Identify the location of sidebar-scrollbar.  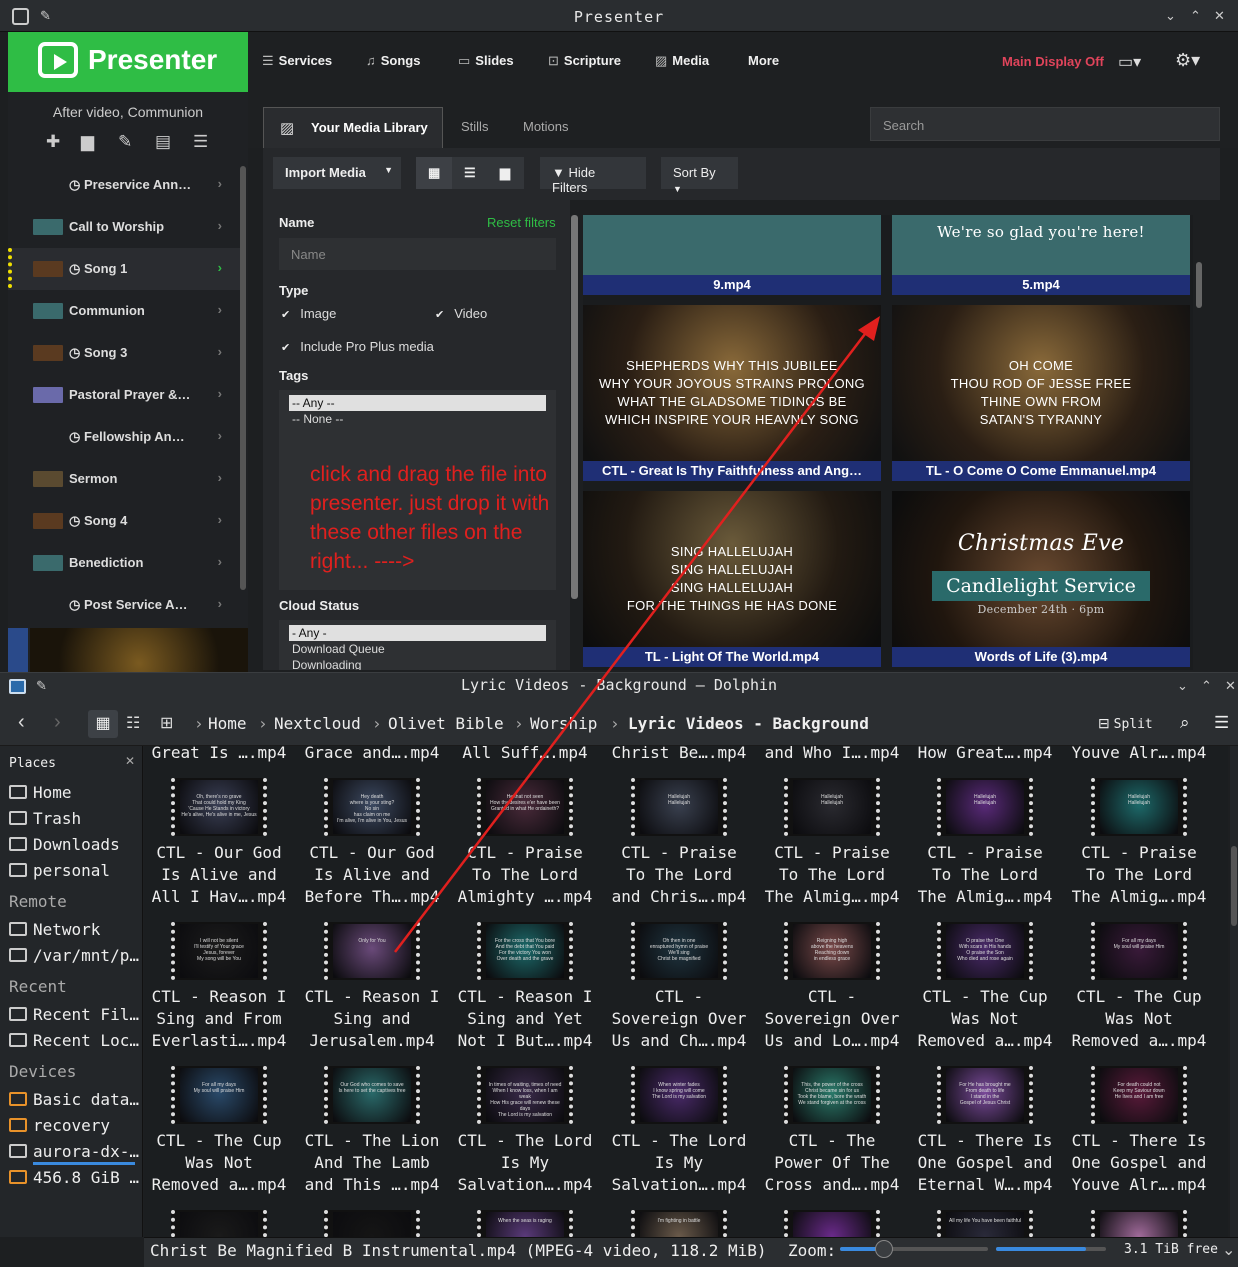
(243, 378).